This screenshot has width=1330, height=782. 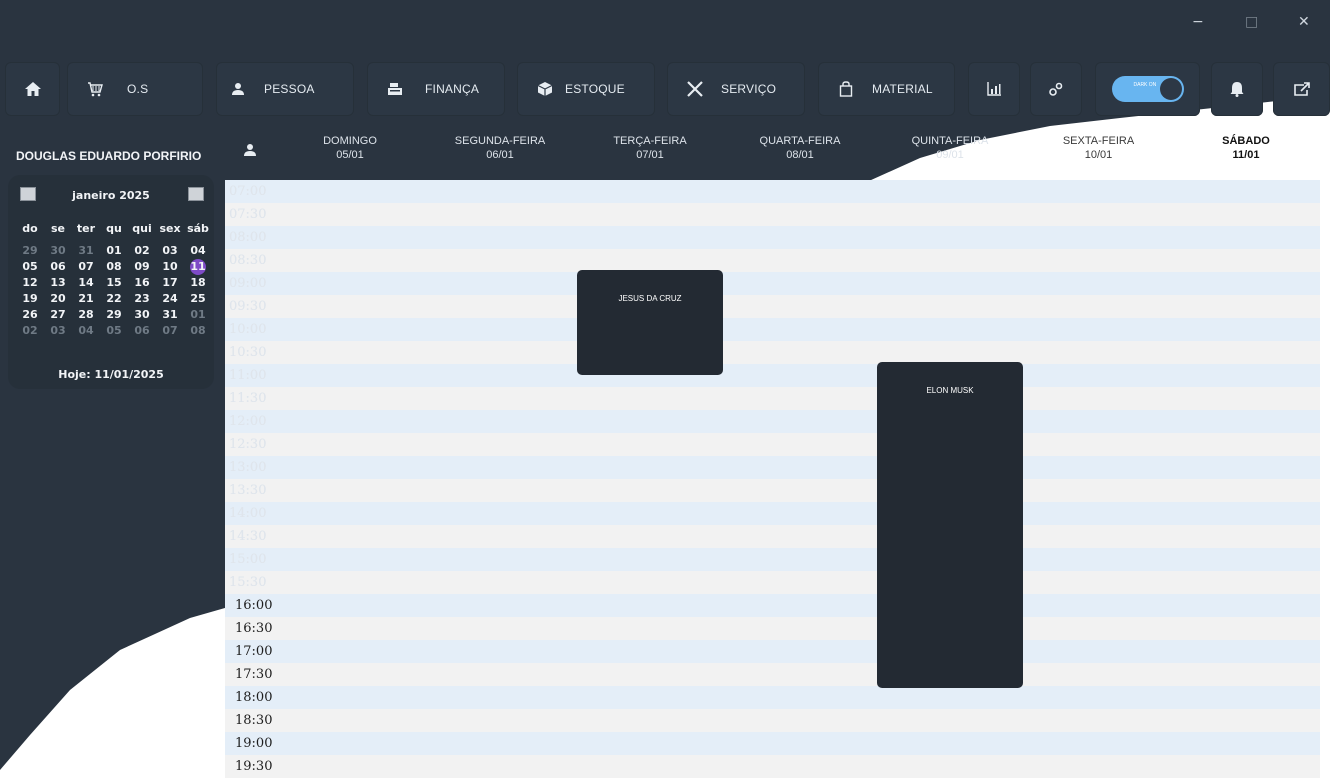 What do you see at coordinates (170, 283) in the screenshot?
I see `calendar-day: 17` at bounding box center [170, 283].